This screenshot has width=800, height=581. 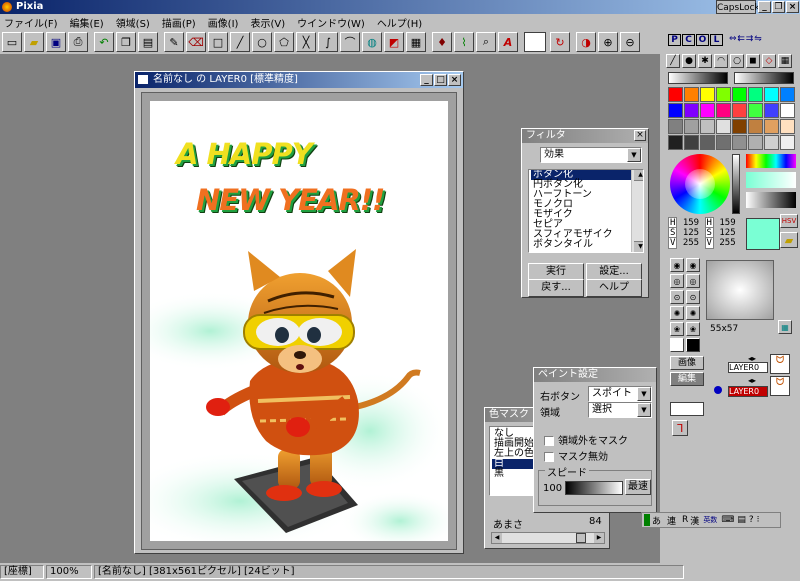 What do you see at coordinates (640, 135) in the screenshot?
I see `filter-close-button: ×` at bounding box center [640, 135].